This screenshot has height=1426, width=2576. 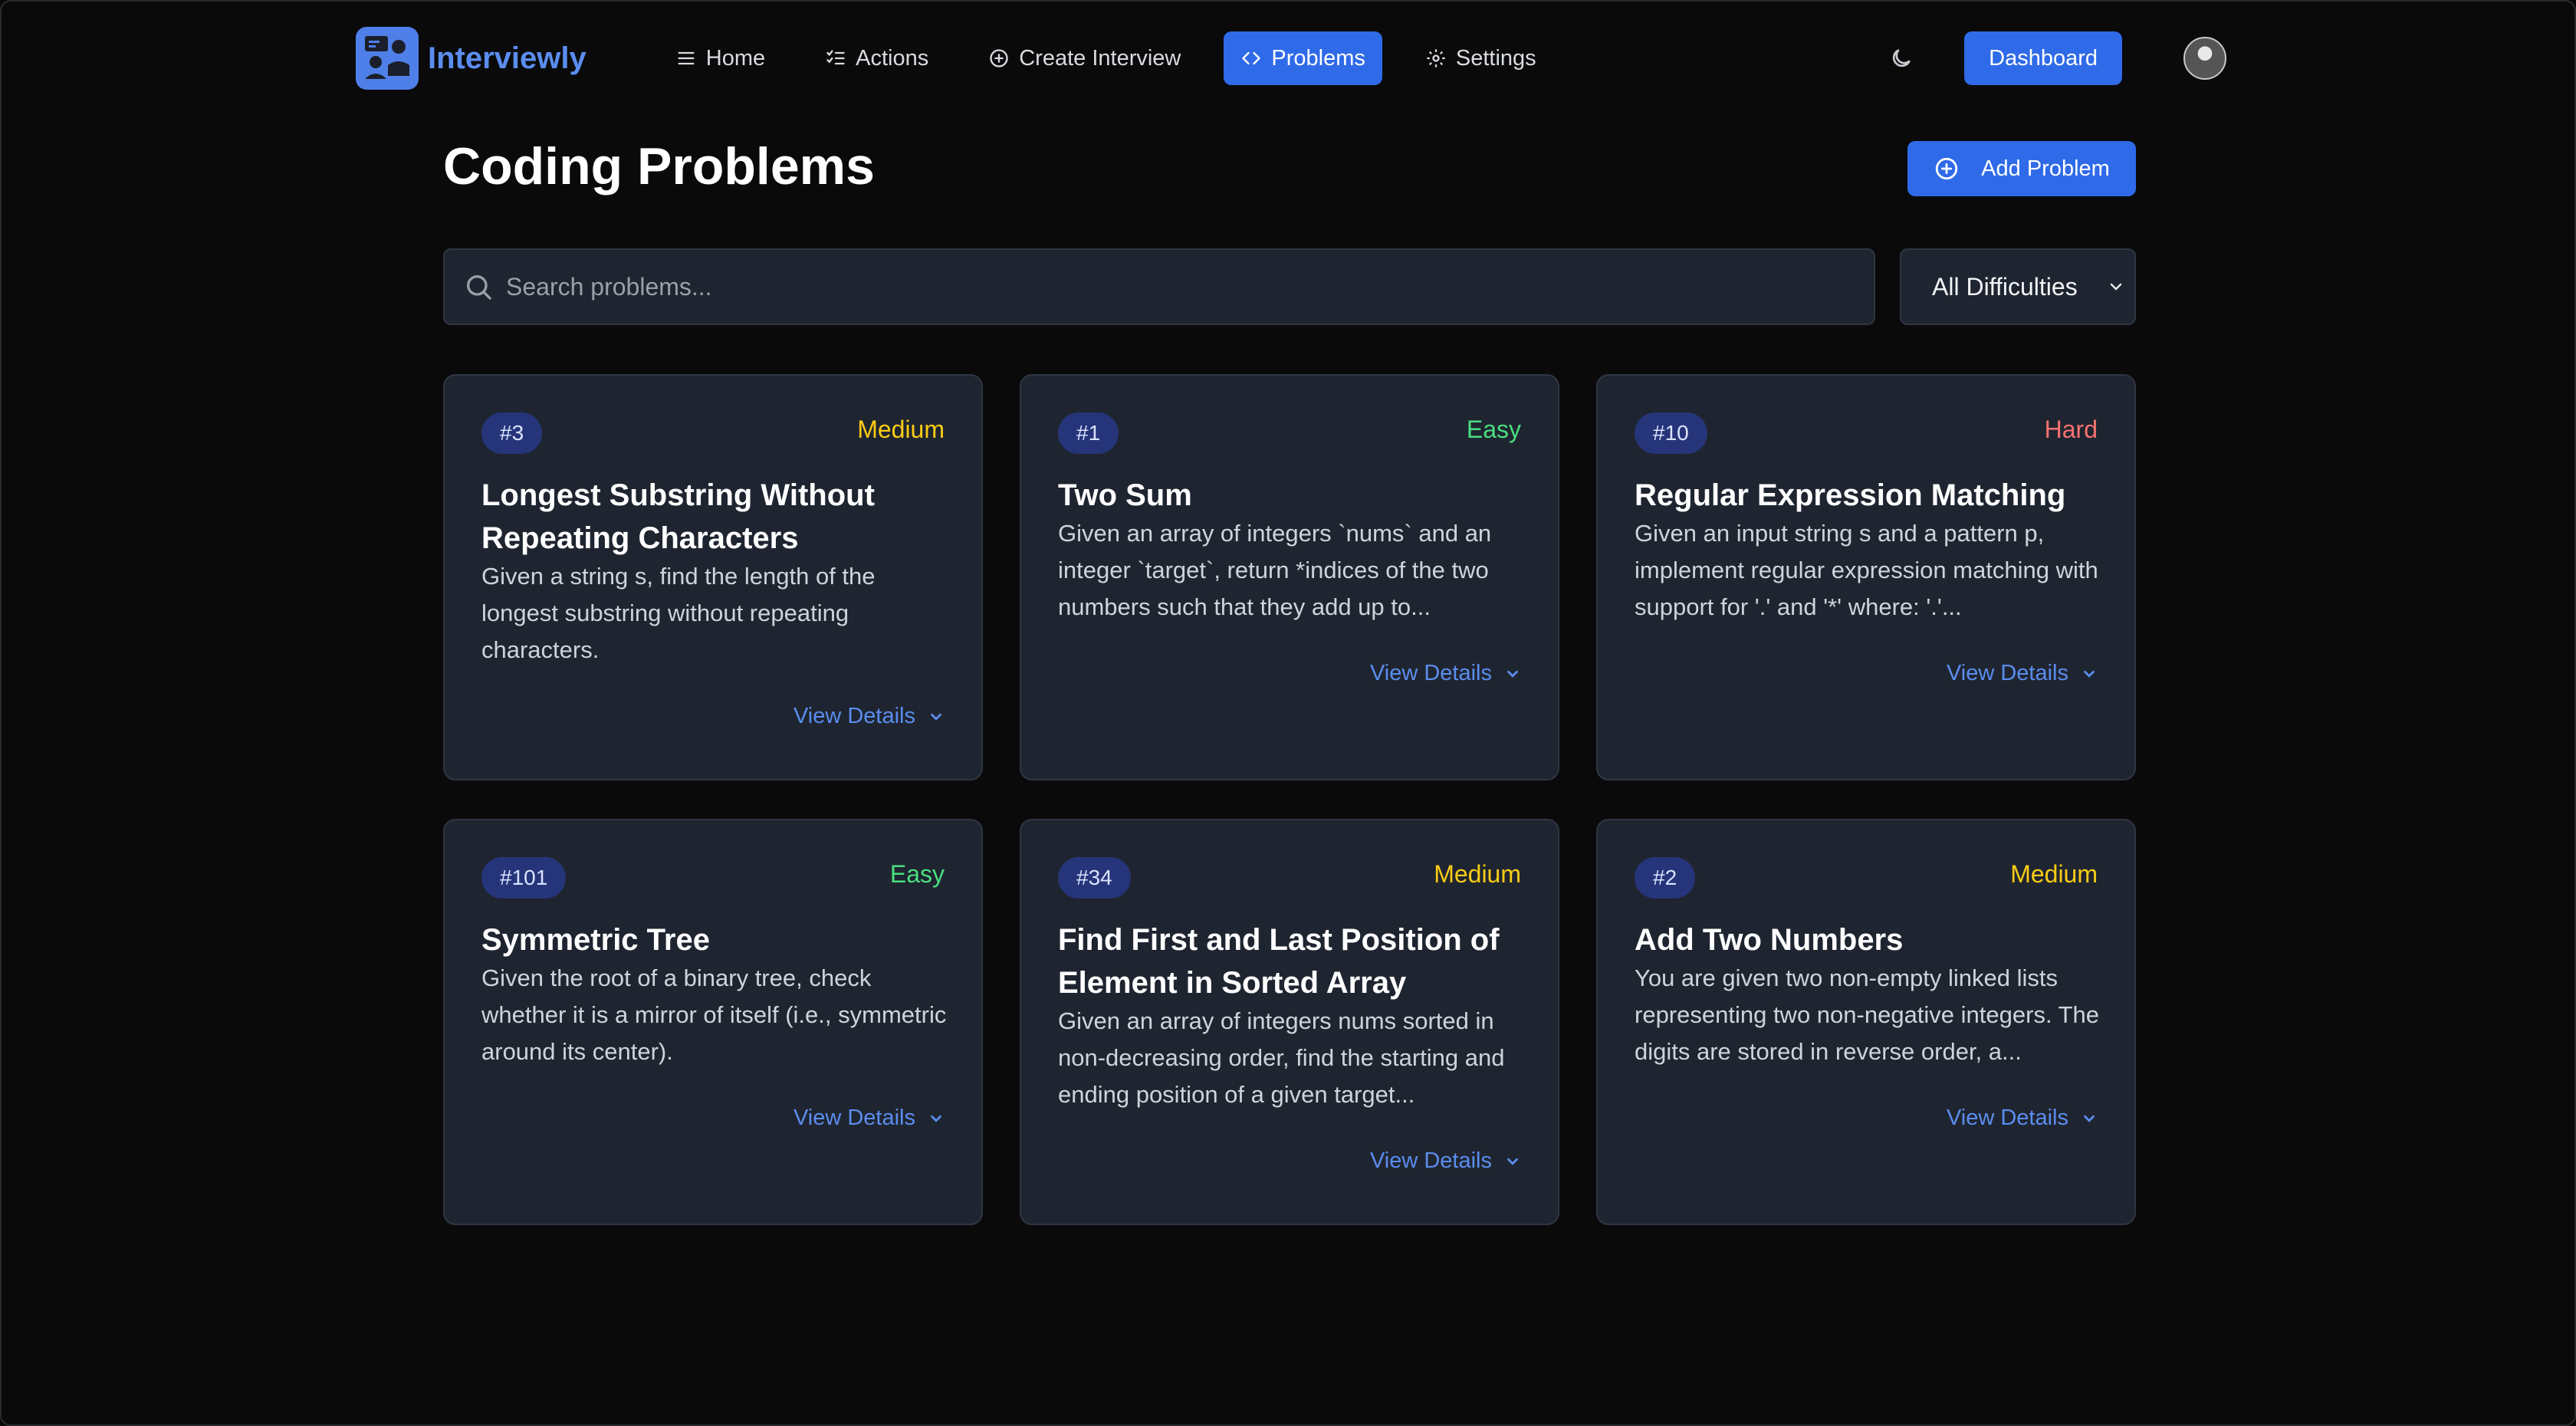 What do you see at coordinates (735, 58) in the screenshot?
I see `nav-item-label: Home` at bounding box center [735, 58].